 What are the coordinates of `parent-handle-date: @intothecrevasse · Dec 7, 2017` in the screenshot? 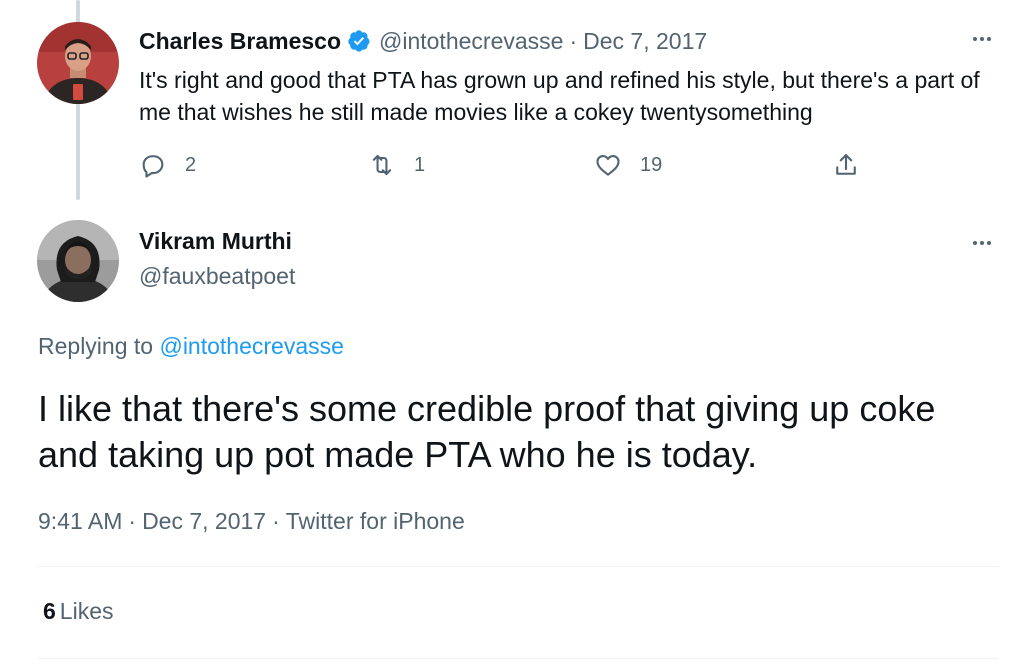 It's located at (543, 41).